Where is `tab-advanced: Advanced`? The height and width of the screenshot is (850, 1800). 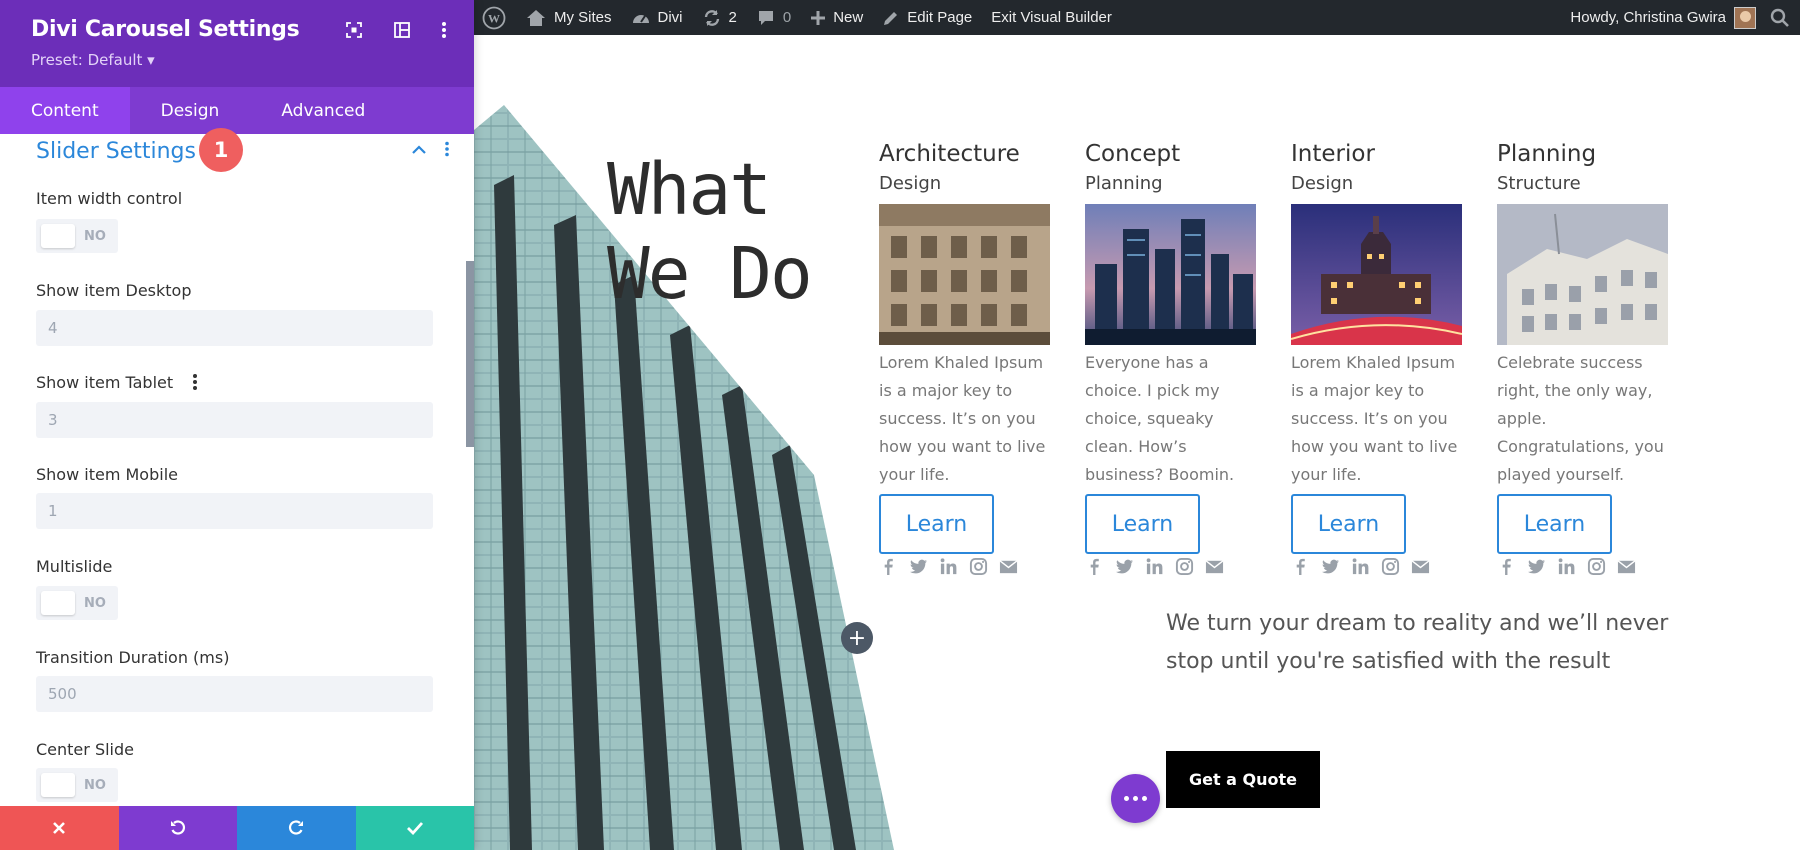 tab-advanced: Advanced is located at coordinates (323, 110).